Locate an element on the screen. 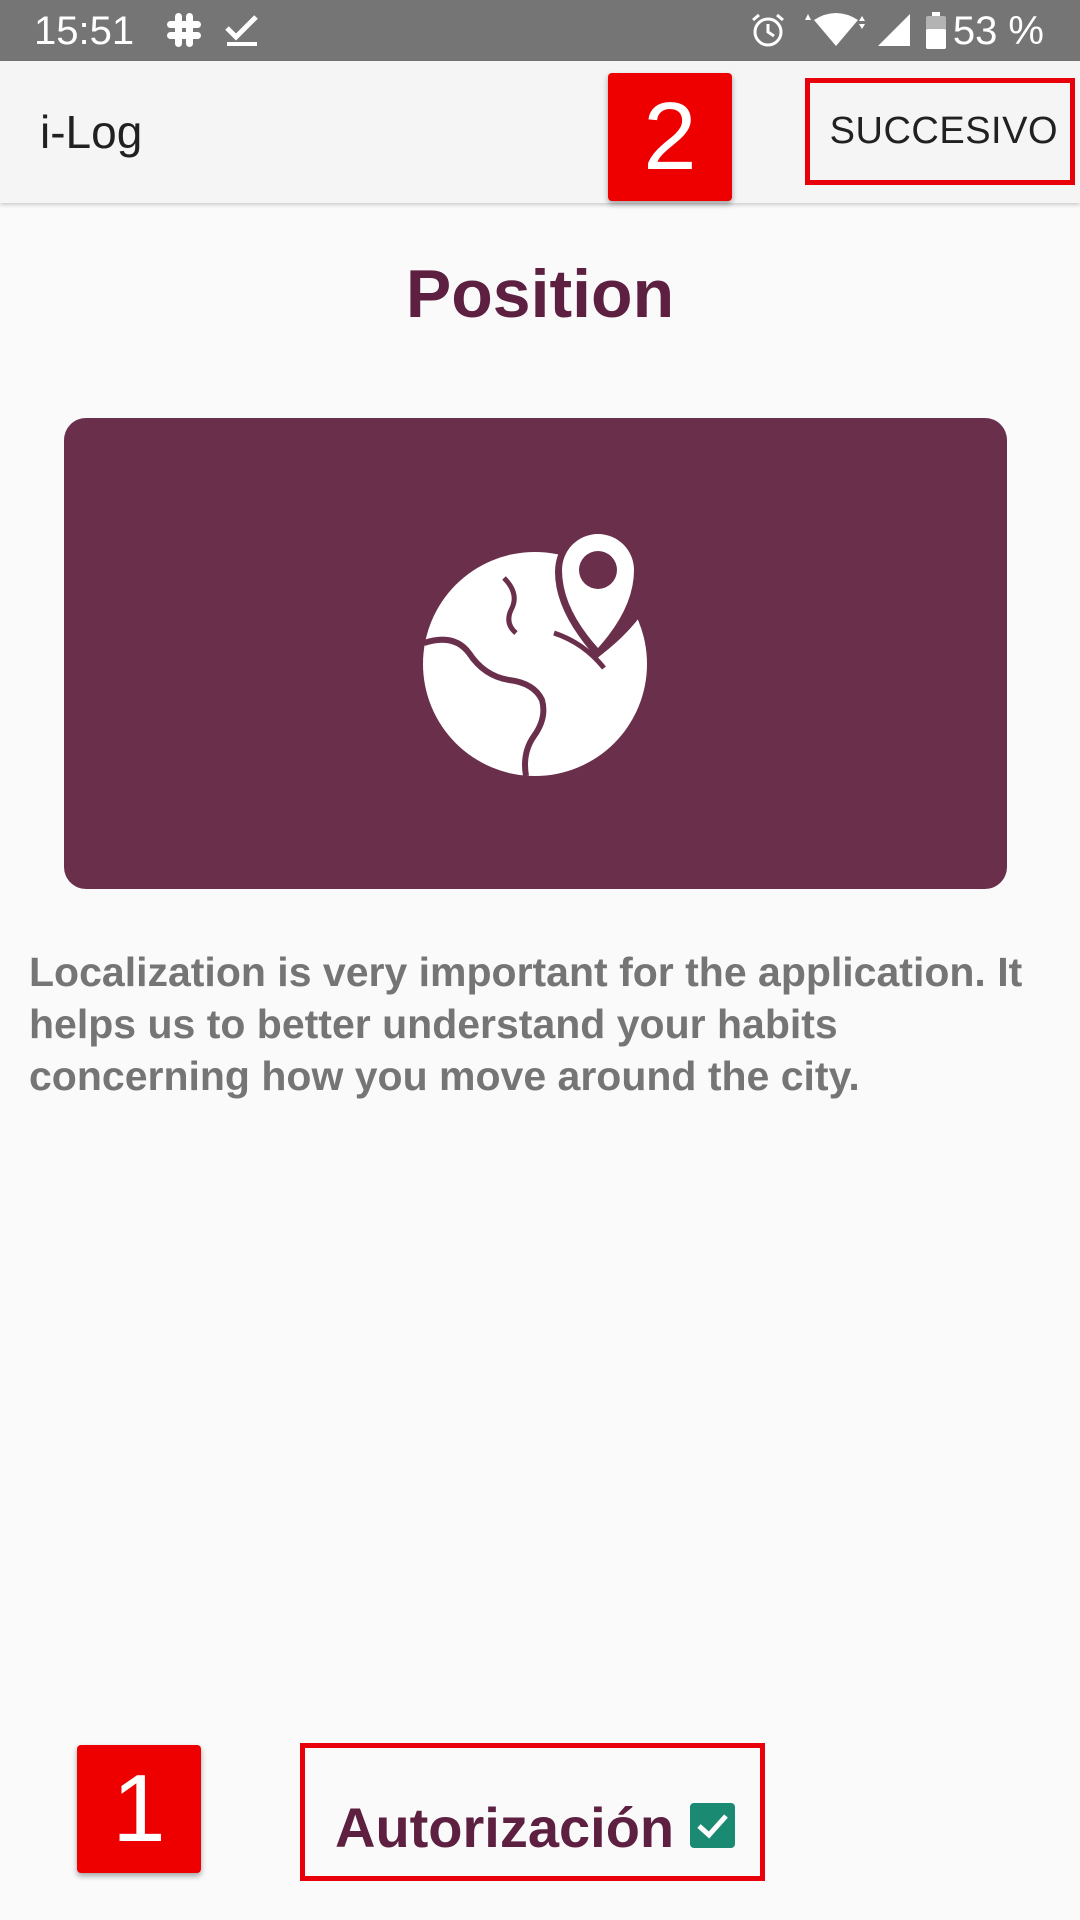  annotation-marker-1: 1 is located at coordinates (139, 1809).